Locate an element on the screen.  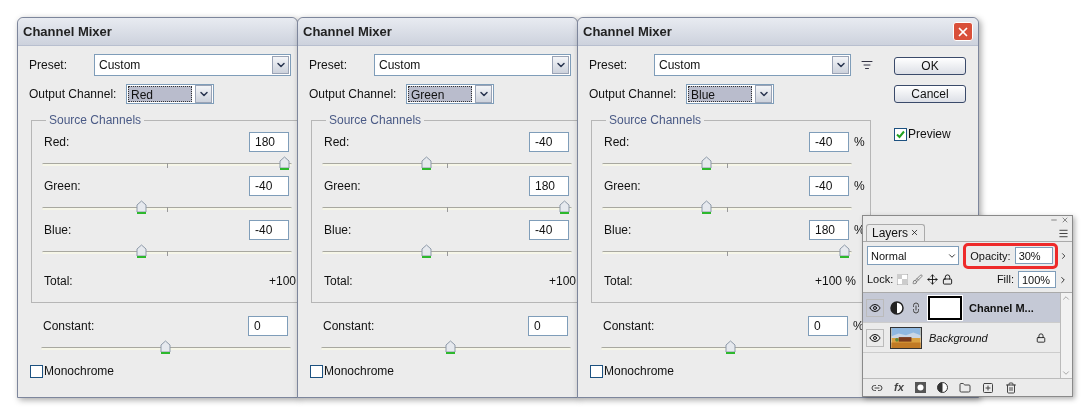
close-icon is located at coordinates (1065, 220).